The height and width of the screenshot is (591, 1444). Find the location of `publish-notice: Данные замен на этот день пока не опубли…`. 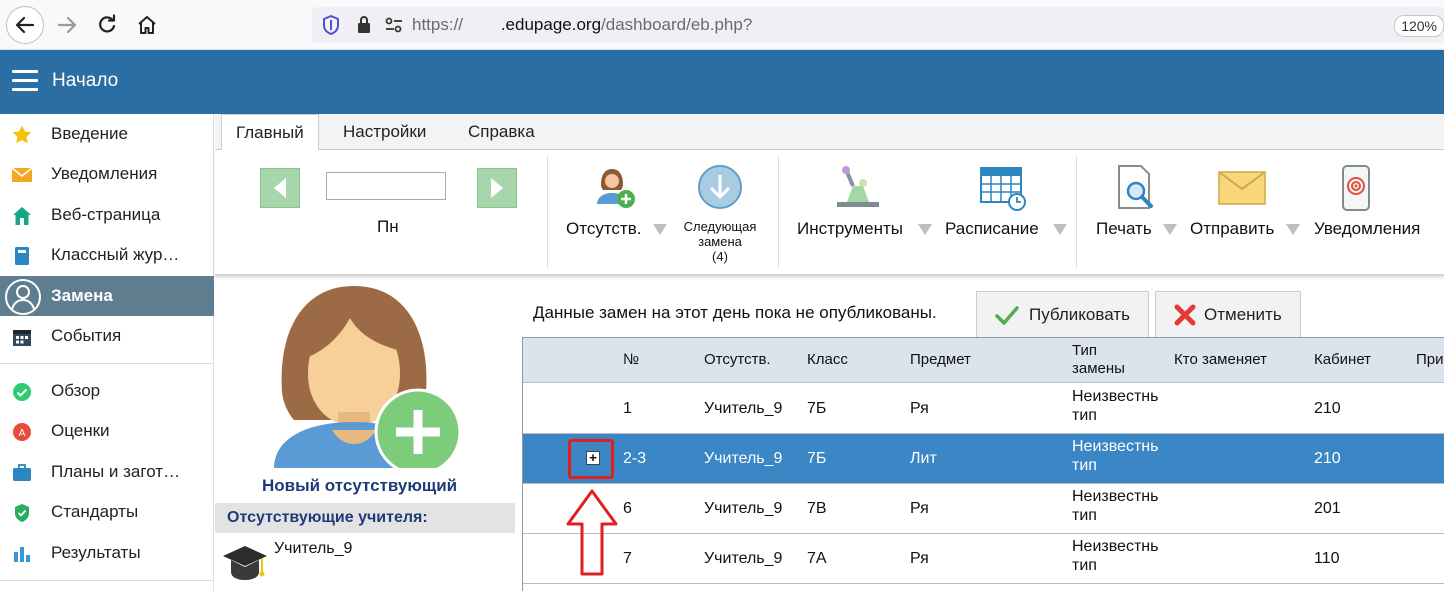

publish-notice: Данные замен на этот день пока не опубли… is located at coordinates (735, 312).